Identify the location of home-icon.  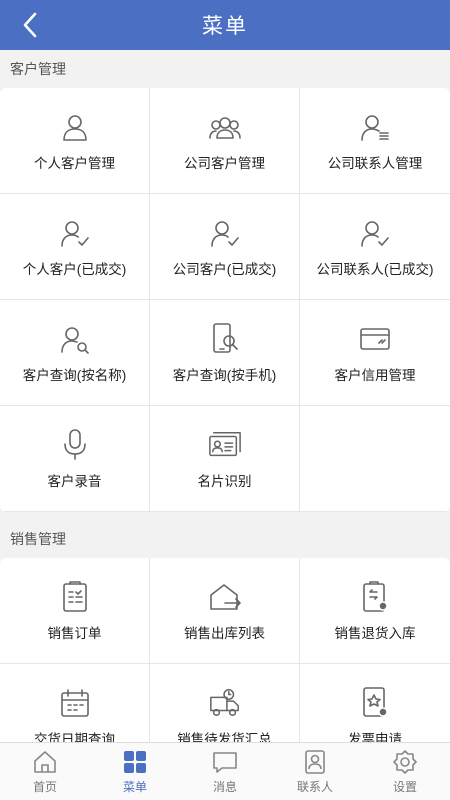
(45, 762).